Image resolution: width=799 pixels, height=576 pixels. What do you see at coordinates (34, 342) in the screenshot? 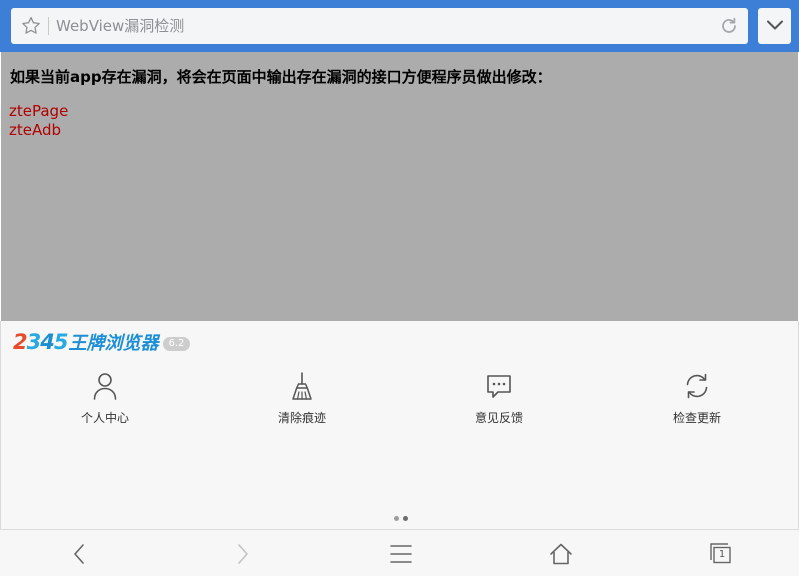
I see `brand-digit: 3` at bounding box center [34, 342].